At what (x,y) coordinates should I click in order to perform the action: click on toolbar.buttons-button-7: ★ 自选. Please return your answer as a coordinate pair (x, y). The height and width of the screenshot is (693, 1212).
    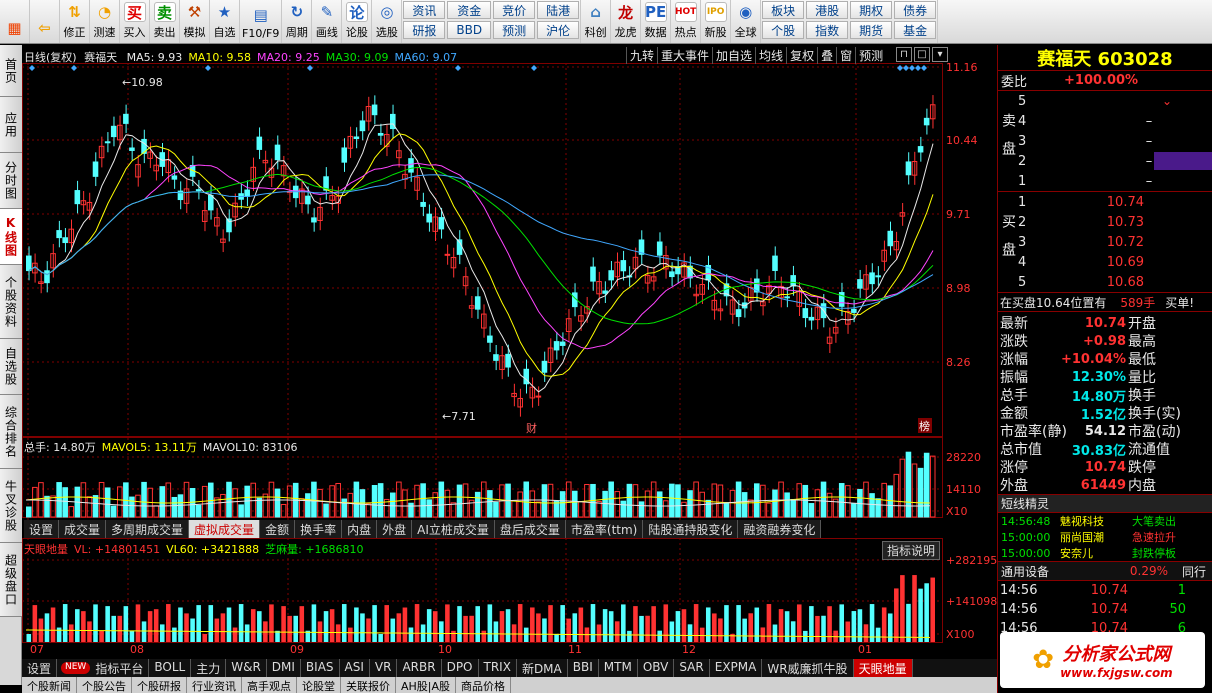
    Looking at the image, I should click on (225, 21).